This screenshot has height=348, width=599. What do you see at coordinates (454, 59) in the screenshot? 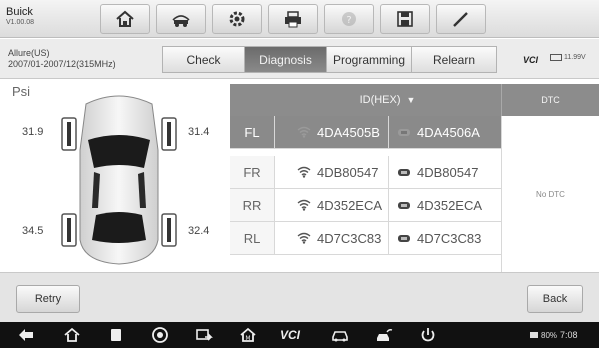
I see `tab-relearn: Relearn` at bounding box center [454, 59].